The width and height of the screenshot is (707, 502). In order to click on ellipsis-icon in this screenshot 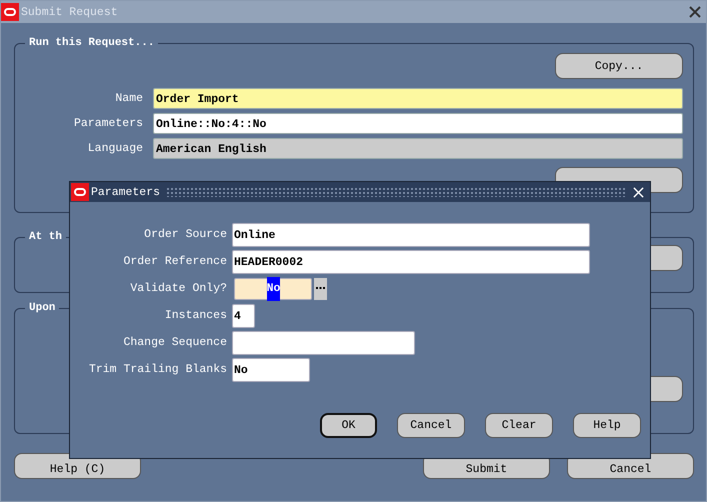, I will do `click(320, 288)`.